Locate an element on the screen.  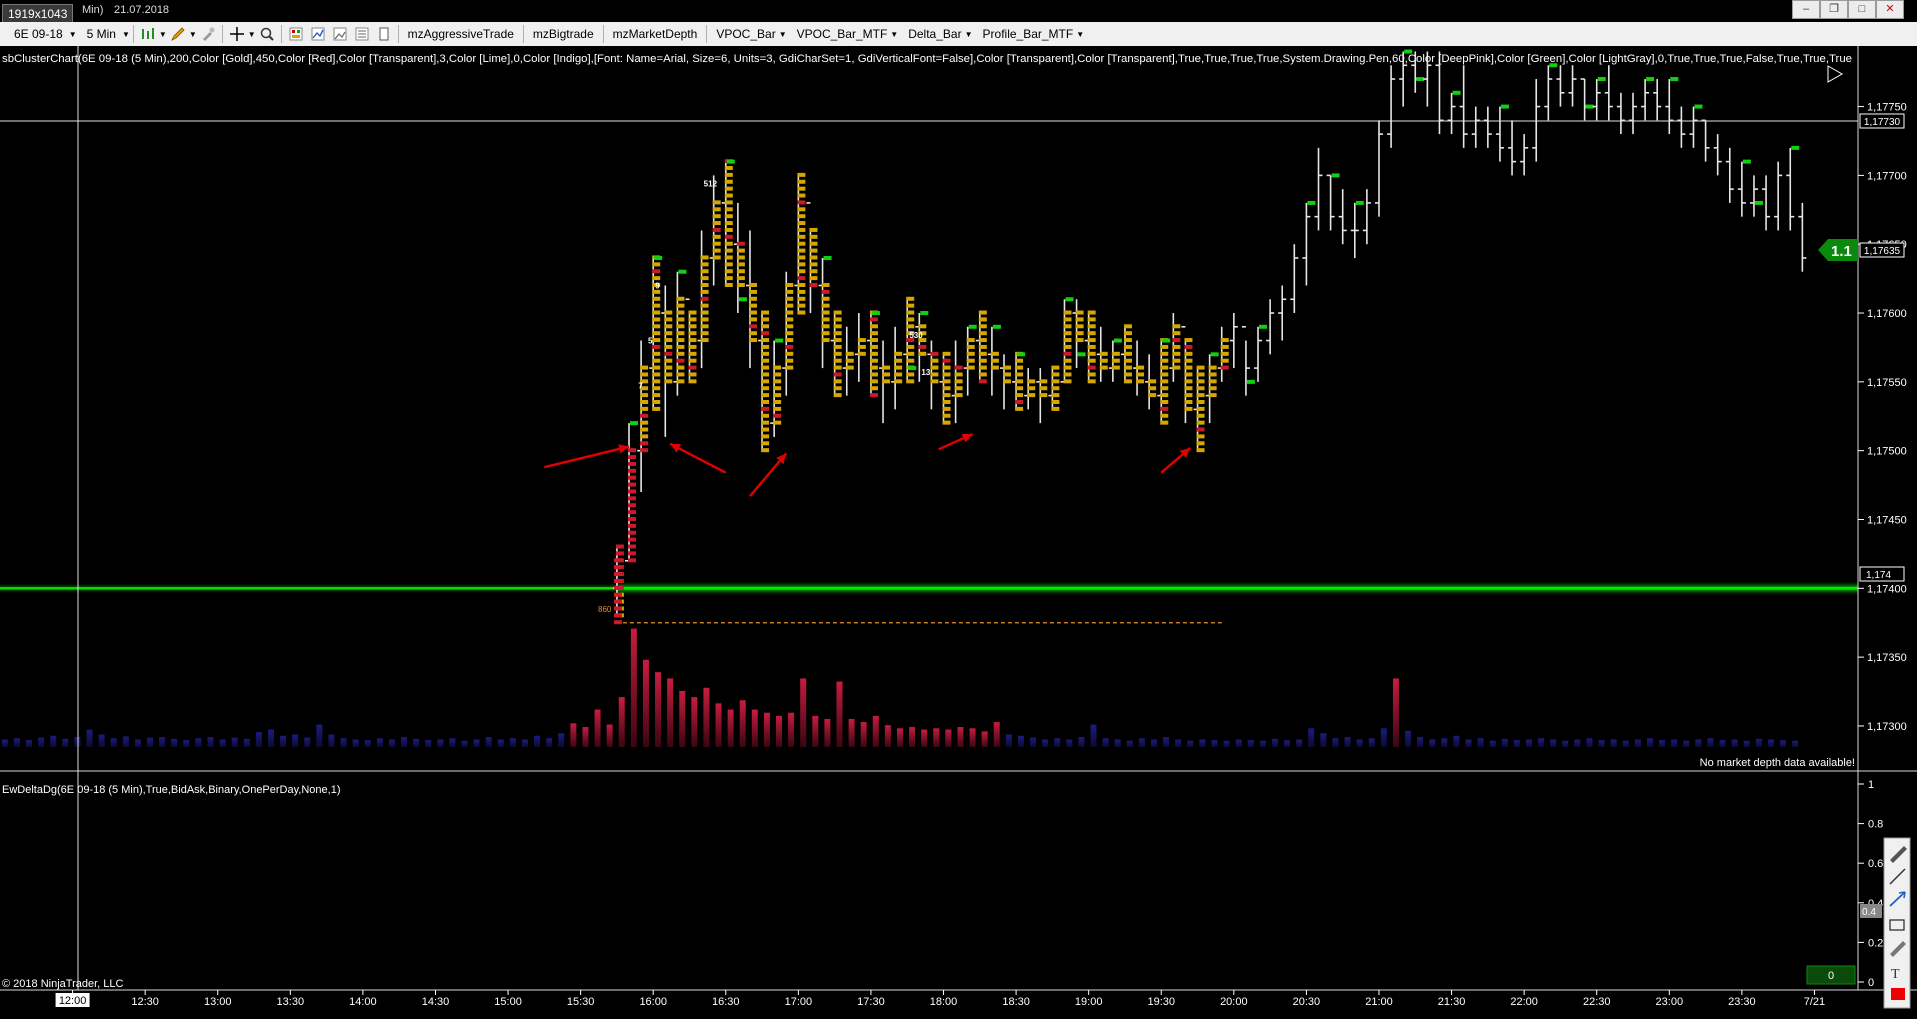
indicator-button-vpoc-bar-mtf: VPOC_Bar_MTF ▼ is located at coordinates (845, 34).